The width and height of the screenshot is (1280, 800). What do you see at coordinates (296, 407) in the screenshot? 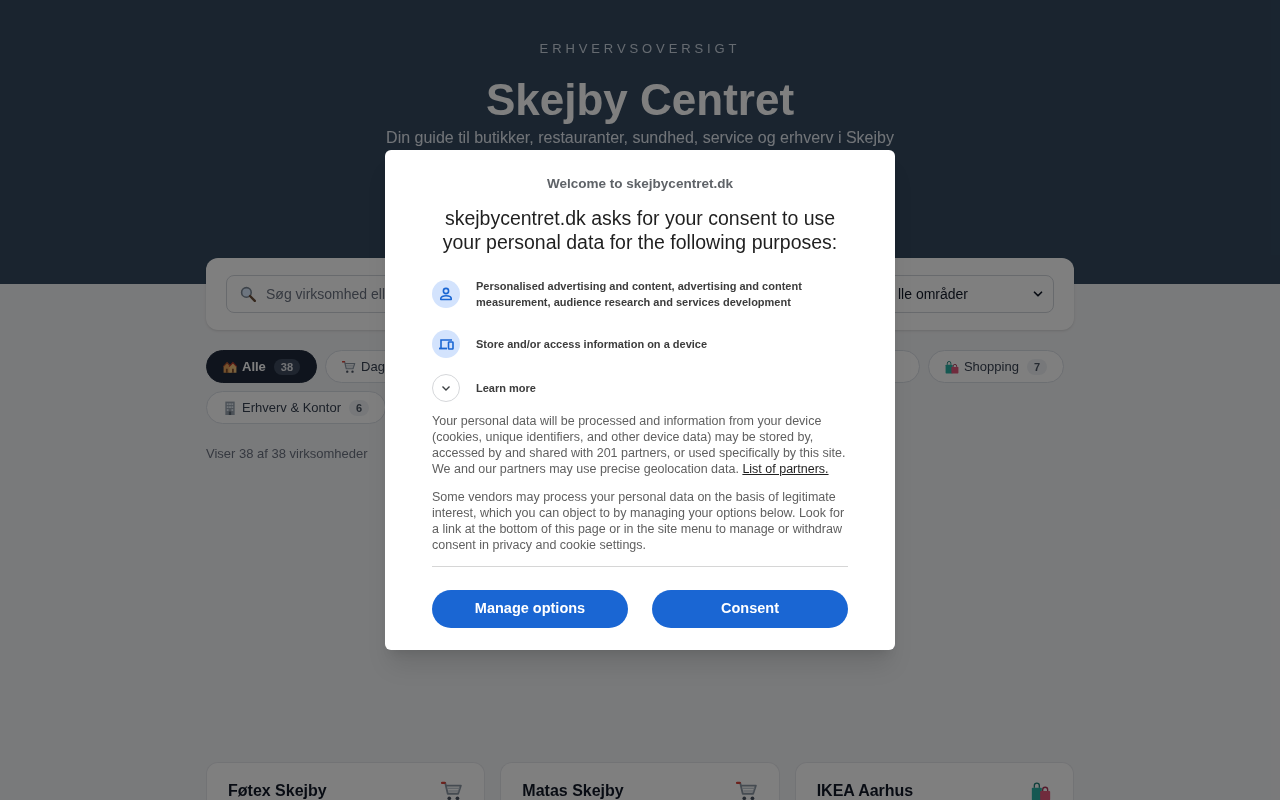
I see `filter-chip: Erhverv & Kontor 6` at bounding box center [296, 407].